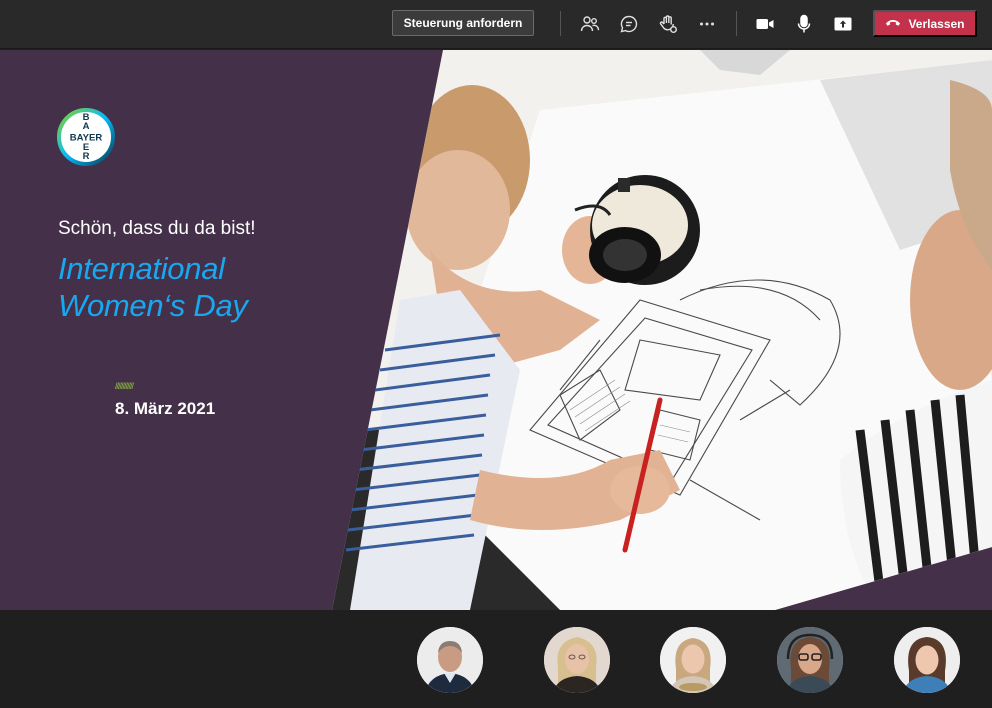 The width and height of the screenshot is (992, 708). Describe the element at coordinates (707, 24) in the screenshot. I see `more-options-icon` at that location.